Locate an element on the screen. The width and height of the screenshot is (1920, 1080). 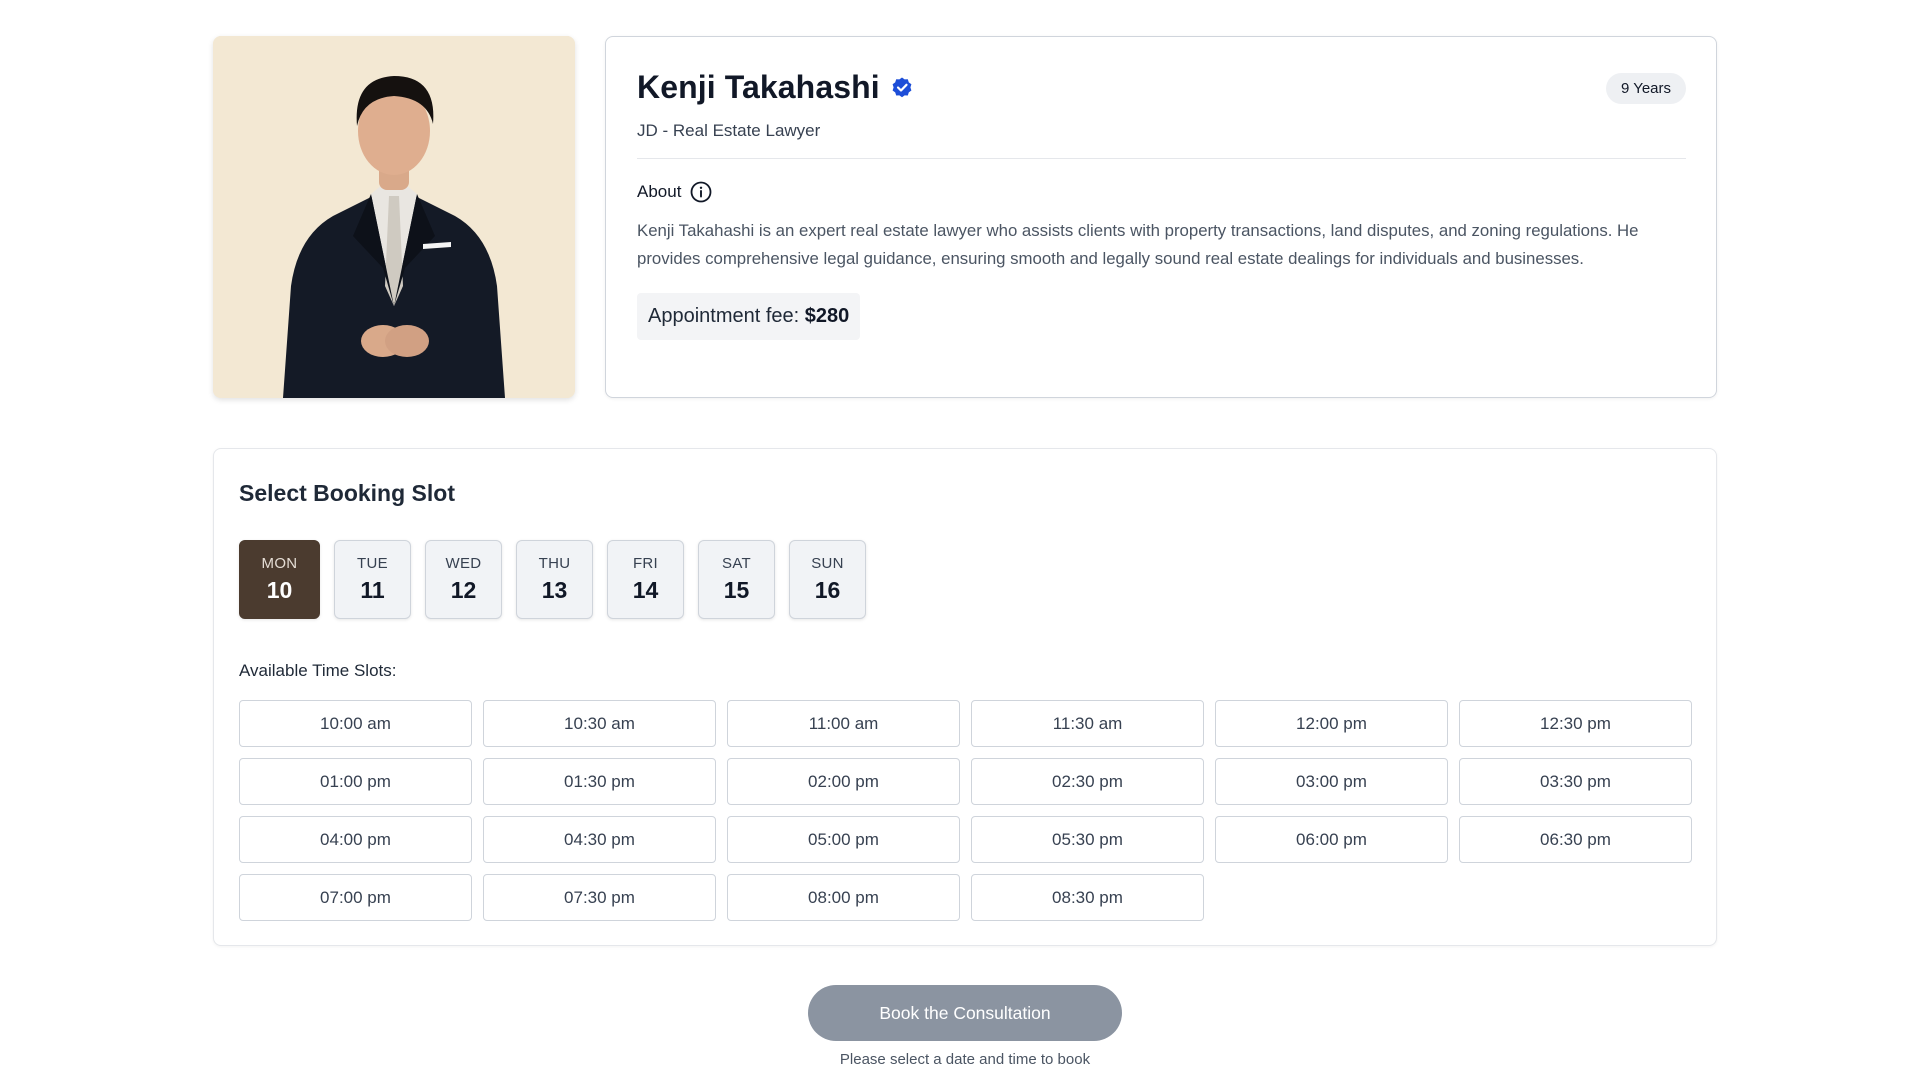
about-heading: About is located at coordinates (674, 192).